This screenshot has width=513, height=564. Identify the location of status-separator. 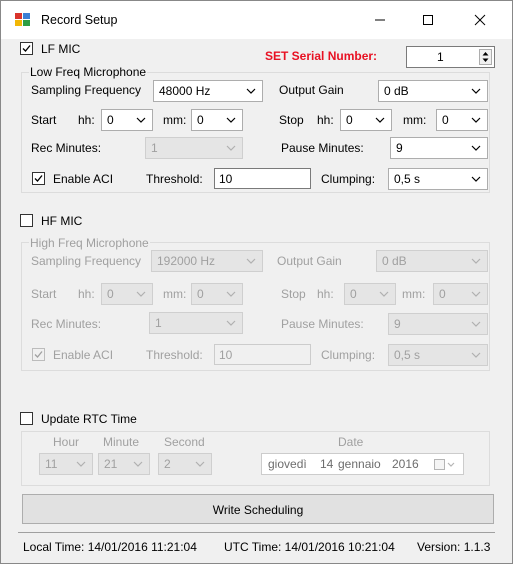
(256, 532).